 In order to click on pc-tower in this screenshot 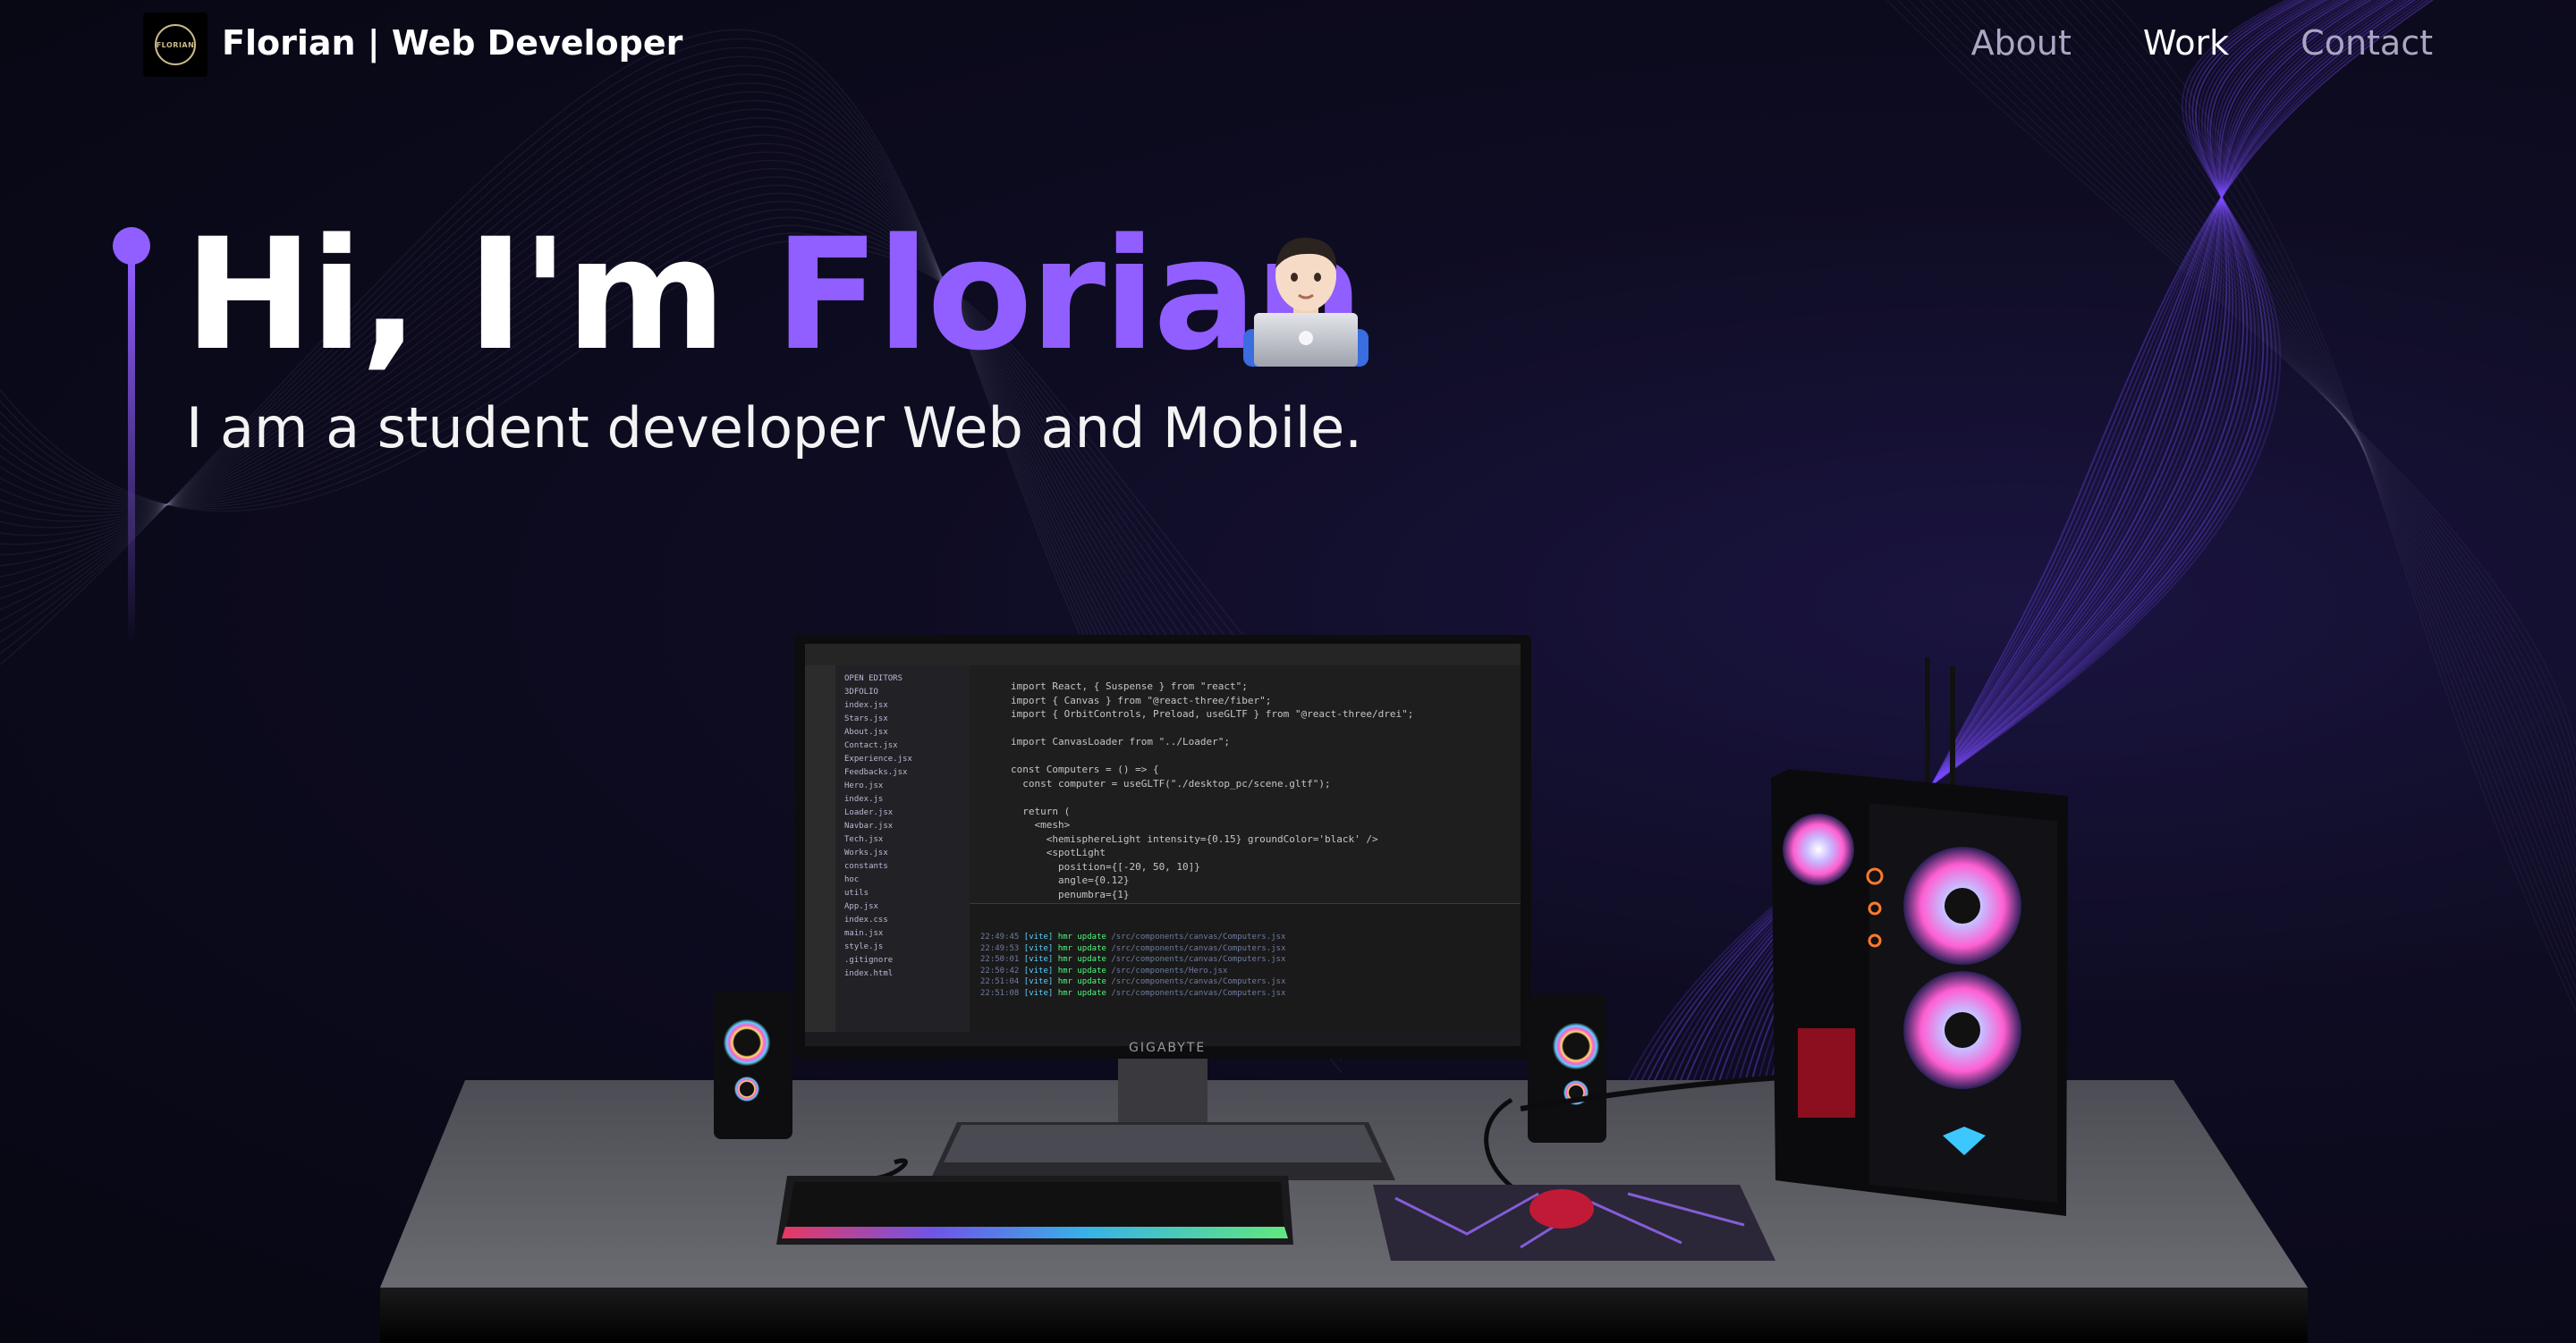, I will do `click(1919, 937)`.